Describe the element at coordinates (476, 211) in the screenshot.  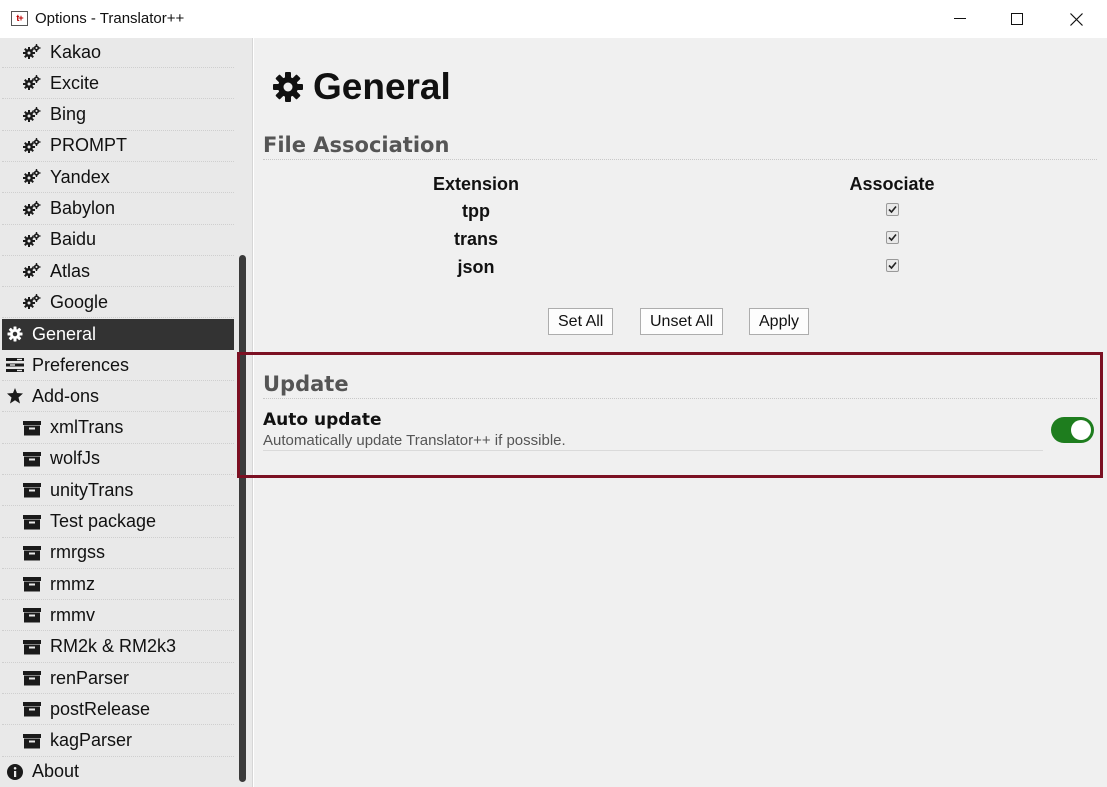
I see `extension-cell: tpp` at that location.